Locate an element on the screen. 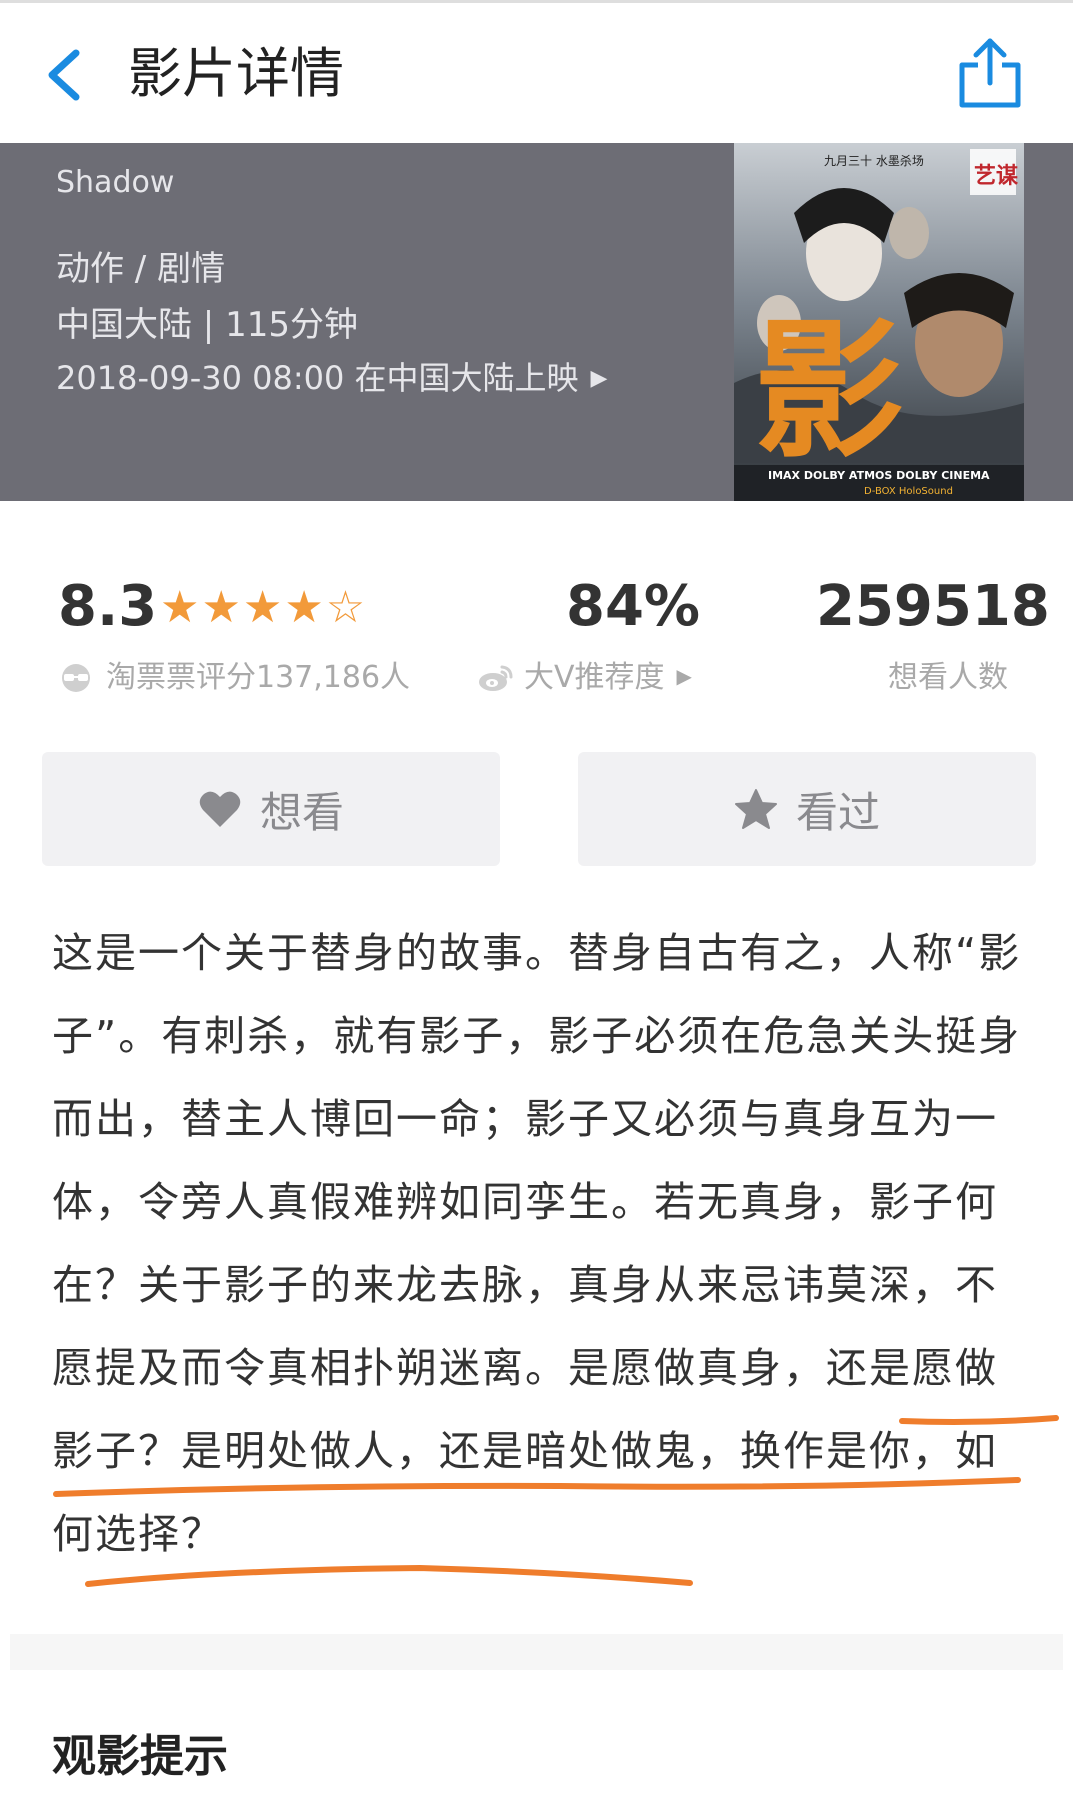  movie-region-duration: 中国大陆 | 115分钟 is located at coordinates (207, 325).